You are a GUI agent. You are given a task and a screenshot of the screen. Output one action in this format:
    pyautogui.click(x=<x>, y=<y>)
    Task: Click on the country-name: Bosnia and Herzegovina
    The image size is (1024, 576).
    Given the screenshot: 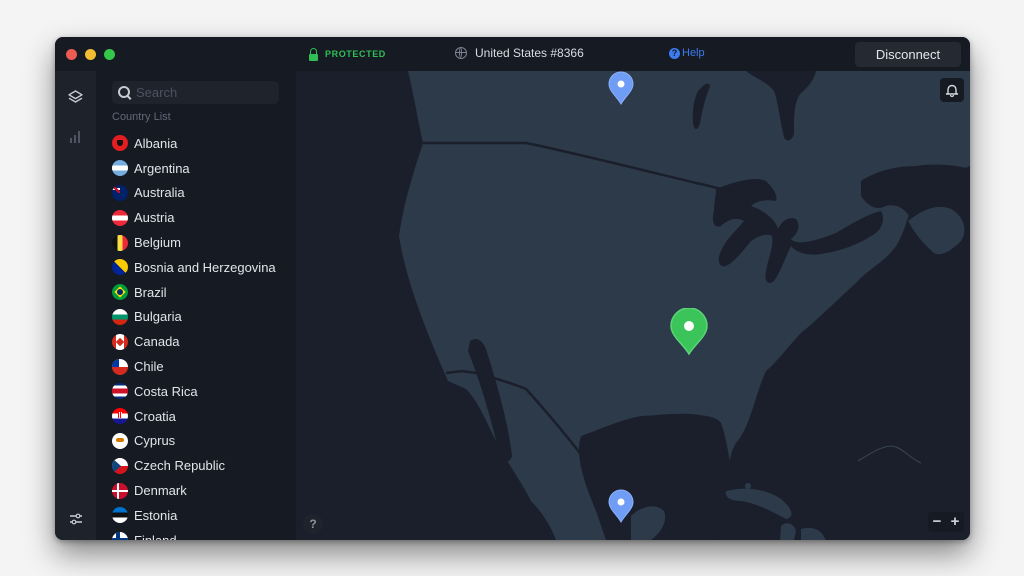 What is the action you would take?
    pyautogui.click(x=205, y=267)
    